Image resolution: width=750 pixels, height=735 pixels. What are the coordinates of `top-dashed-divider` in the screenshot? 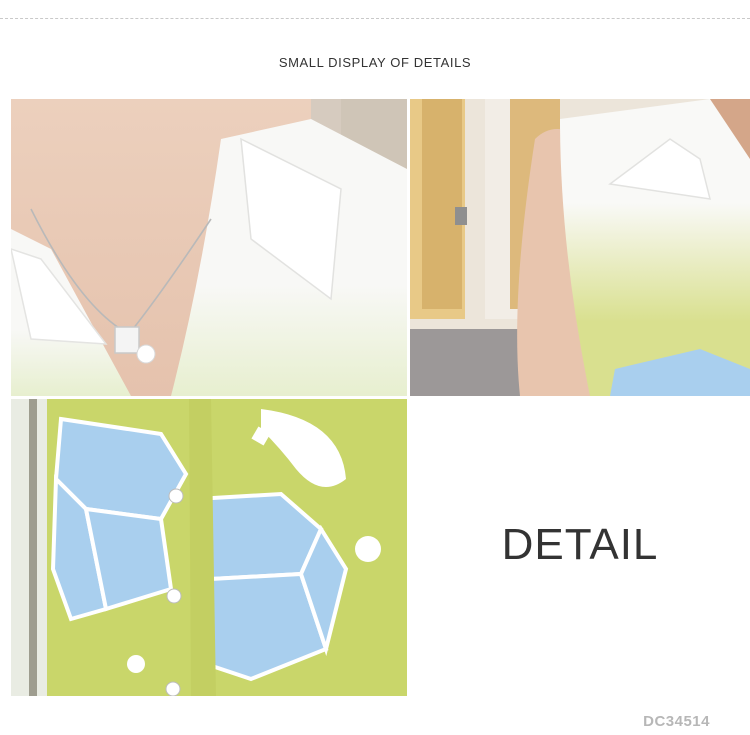 It's located at (375, 18).